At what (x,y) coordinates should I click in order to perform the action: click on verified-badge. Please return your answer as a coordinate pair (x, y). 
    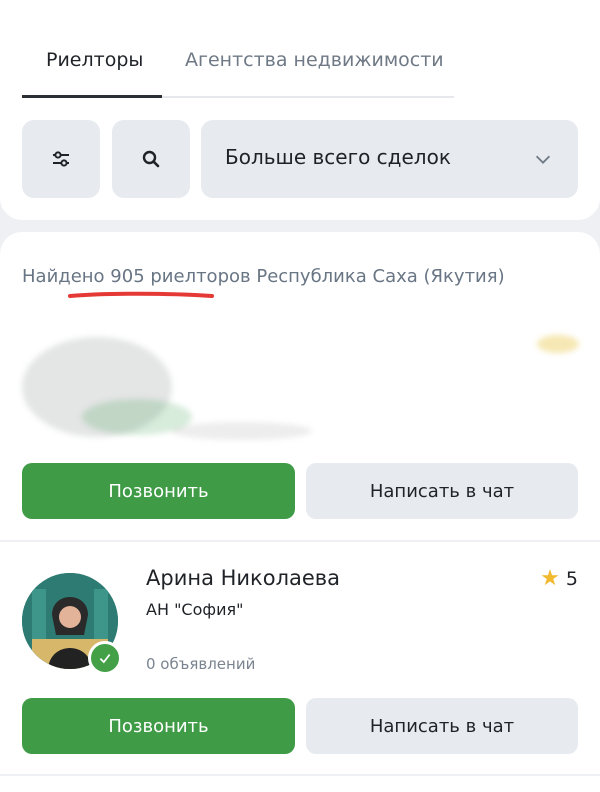
    Looking at the image, I should click on (105, 658).